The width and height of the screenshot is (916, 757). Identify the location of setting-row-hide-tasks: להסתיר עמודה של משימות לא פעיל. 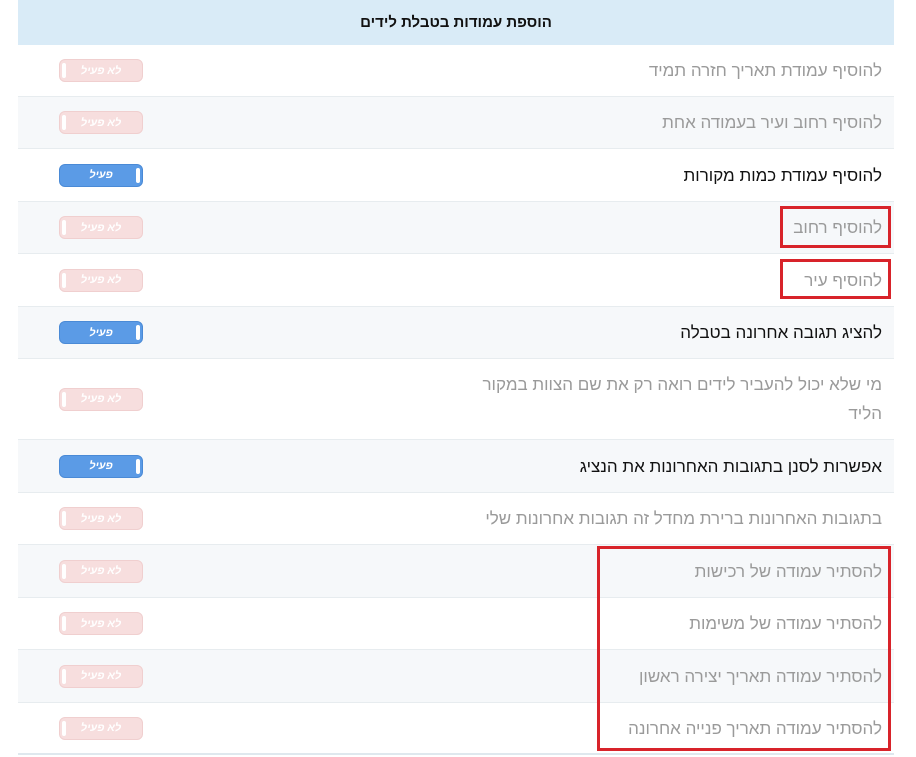
(456, 624).